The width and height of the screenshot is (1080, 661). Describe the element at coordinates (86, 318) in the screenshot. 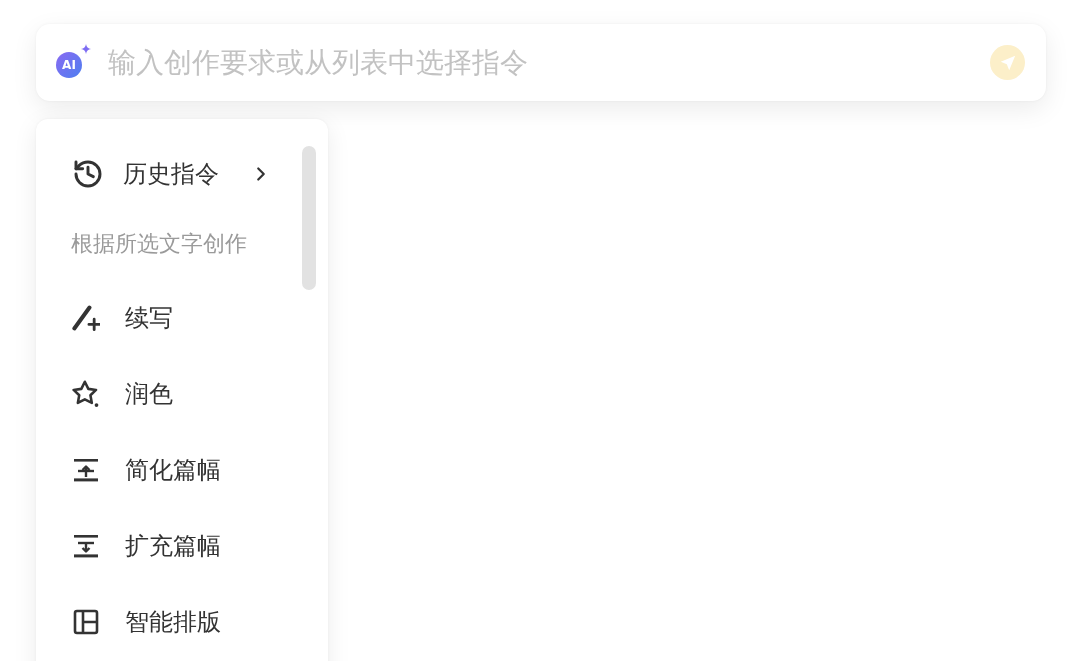

I see `pen-plus-icon` at that location.